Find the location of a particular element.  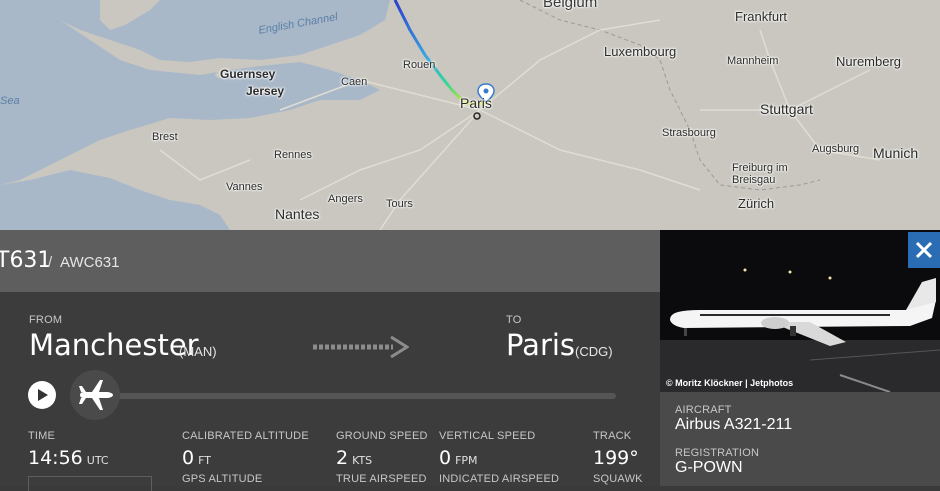

map-label-augsburg: Augsburg is located at coordinates (836, 149).